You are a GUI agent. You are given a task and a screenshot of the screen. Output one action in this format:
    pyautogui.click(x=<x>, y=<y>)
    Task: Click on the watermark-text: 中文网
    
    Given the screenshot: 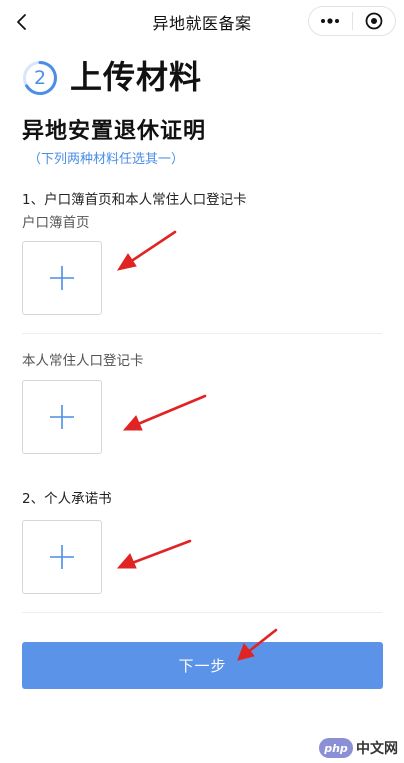 What is the action you would take?
    pyautogui.click(x=377, y=749)
    